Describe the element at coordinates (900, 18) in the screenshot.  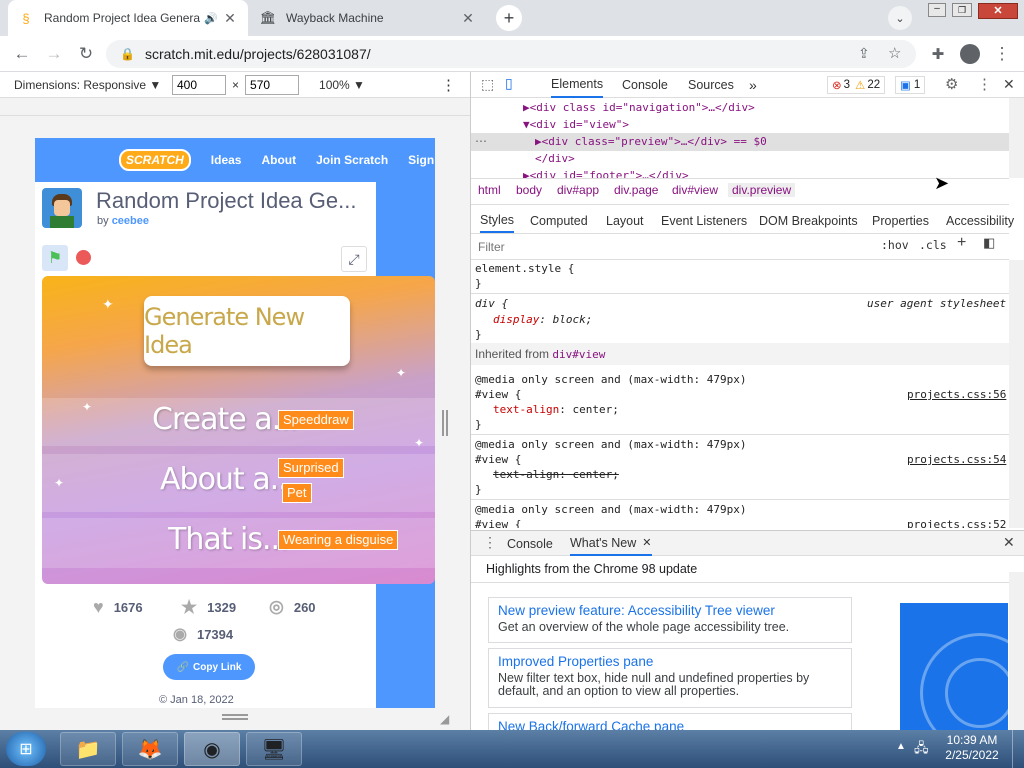
I see `tab-search-icon: ⌄` at that location.